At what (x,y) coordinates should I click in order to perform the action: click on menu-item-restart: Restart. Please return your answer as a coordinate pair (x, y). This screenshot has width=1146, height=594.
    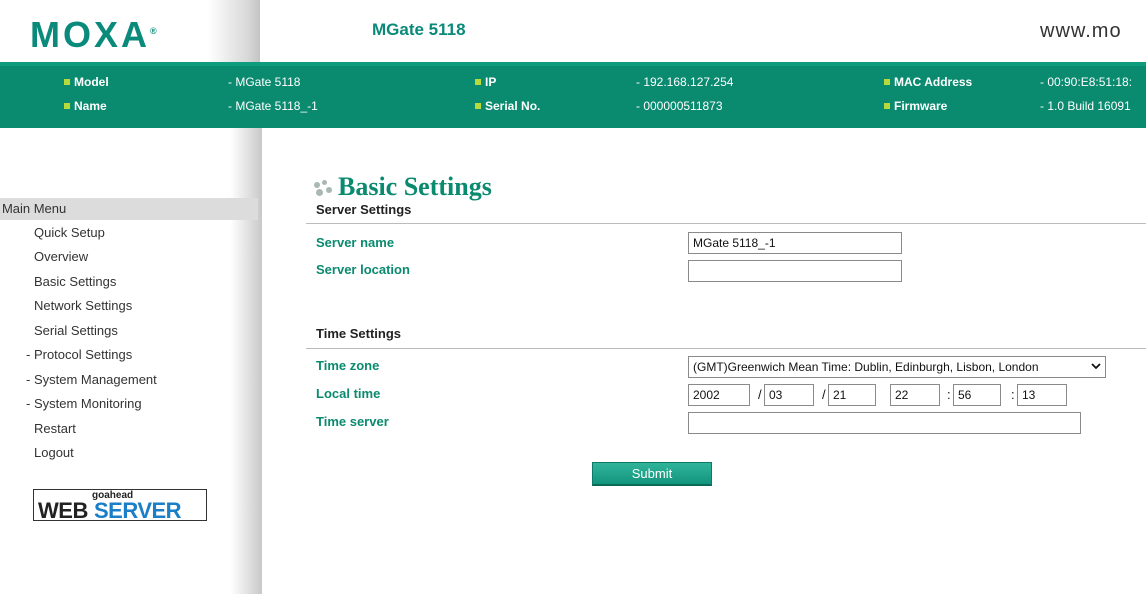
    Looking at the image, I should click on (55, 428).